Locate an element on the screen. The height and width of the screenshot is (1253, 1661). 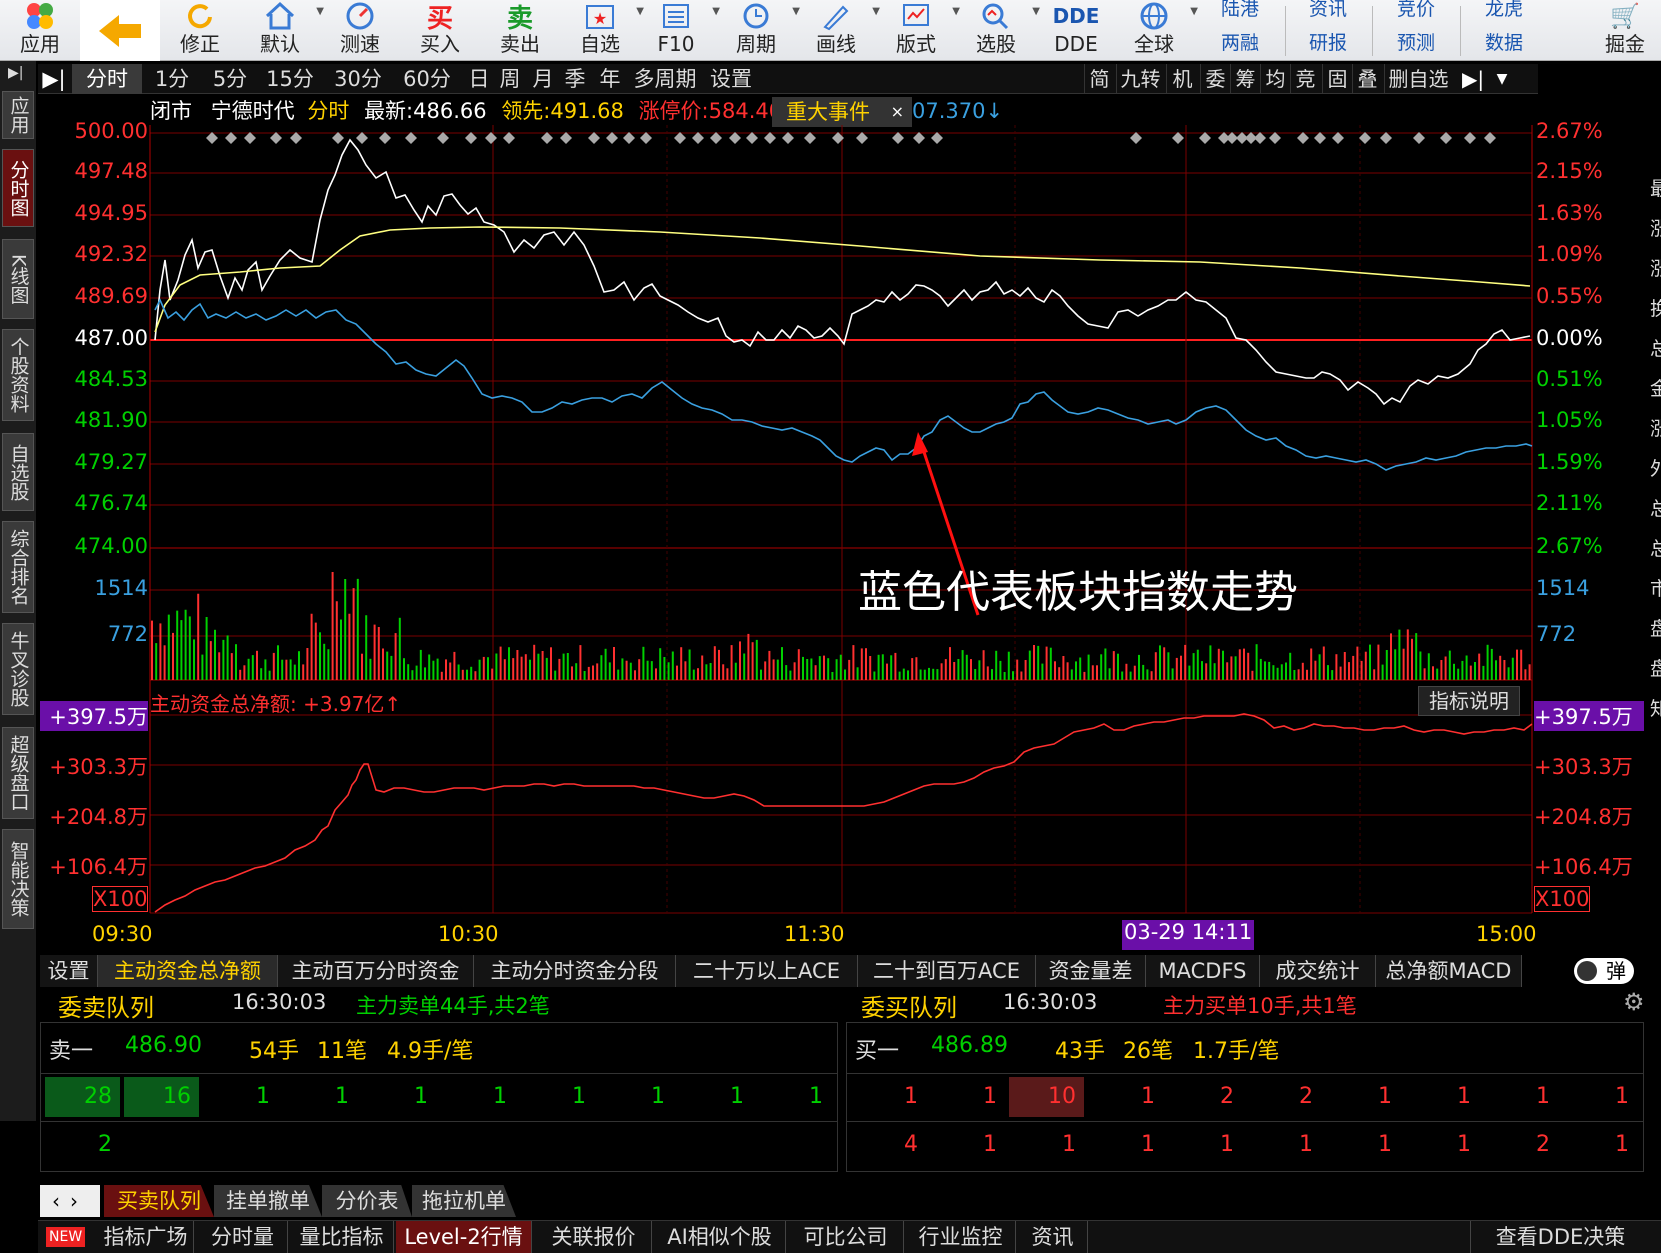
queue-average: 1.7手/笔 is located at coordinates (1236, 1051).